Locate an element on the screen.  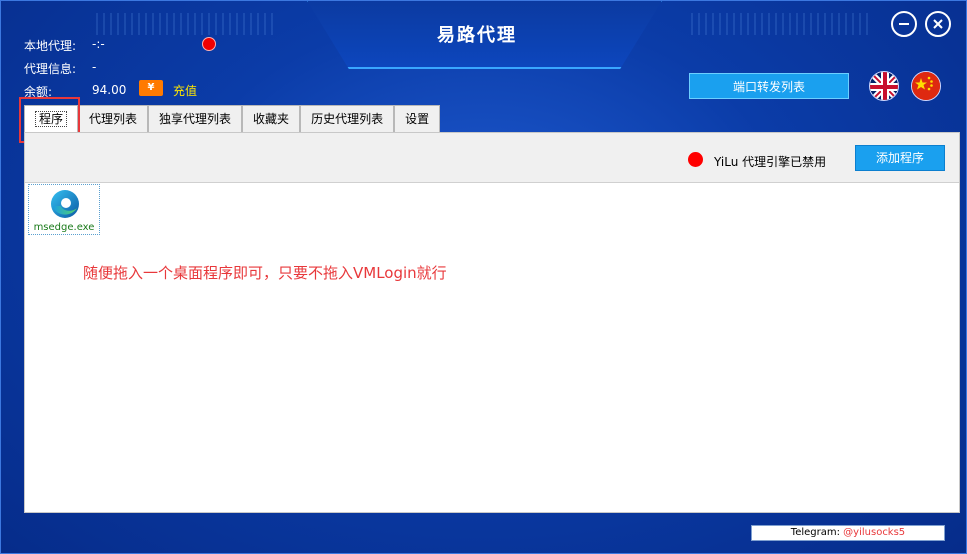
uk-flag-icon is located at coordinates (884, 86).